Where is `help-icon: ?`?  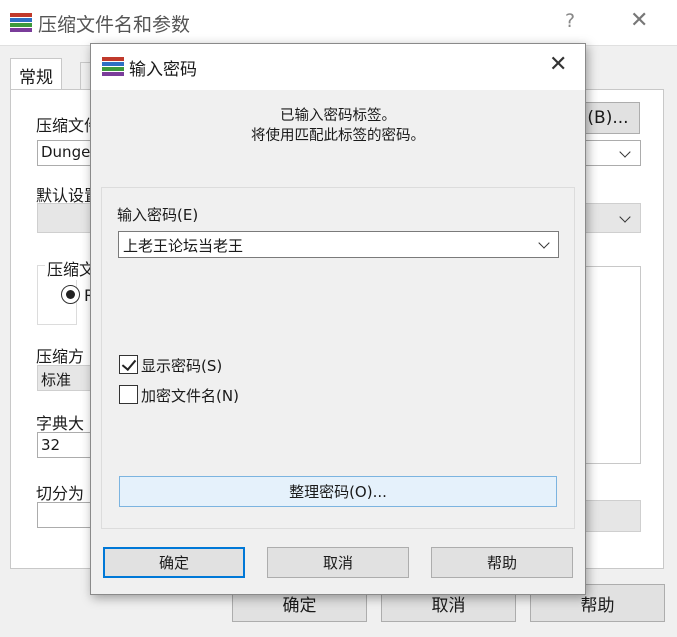 help-icon: ? is located at coordinates (570, 21).